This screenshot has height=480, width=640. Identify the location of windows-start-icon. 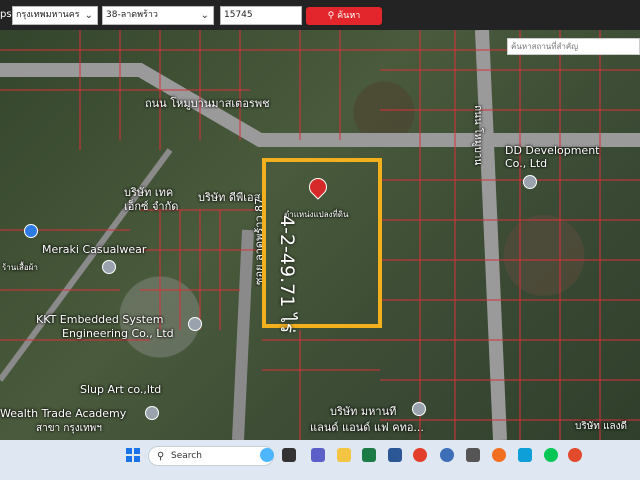
(133, 455).